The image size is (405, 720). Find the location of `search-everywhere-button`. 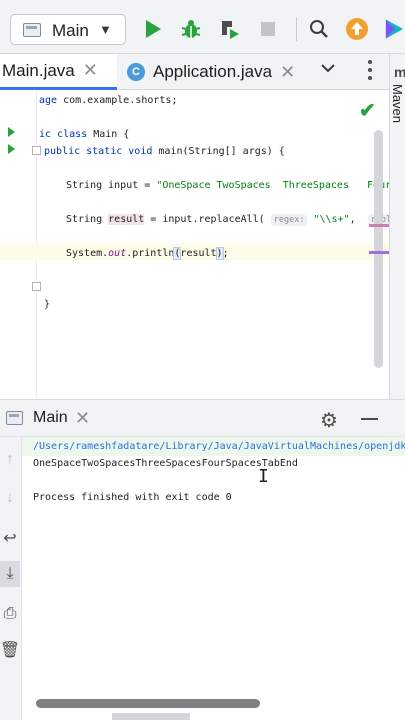

search-everywhere-button is located at coordinates (319, 29).